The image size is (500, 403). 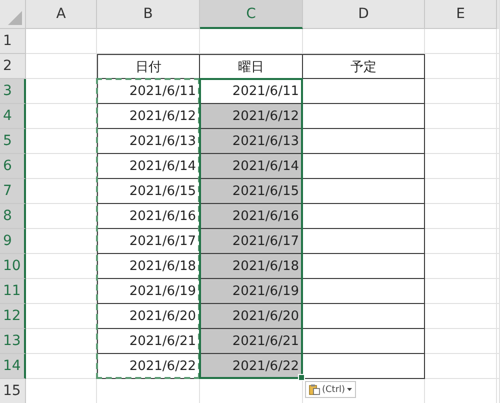 I want to click on row-header: 9, so click(x=13, y=241).